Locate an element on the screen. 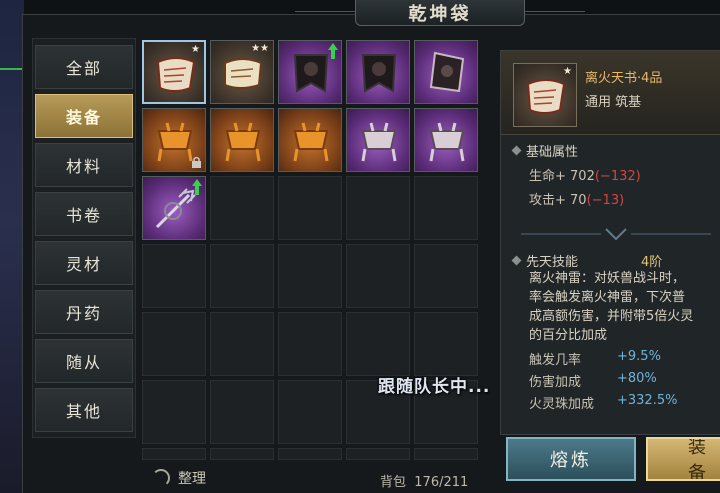  inventory-footer: 整理 背包 176/211 is located at coordinates (312, 477).